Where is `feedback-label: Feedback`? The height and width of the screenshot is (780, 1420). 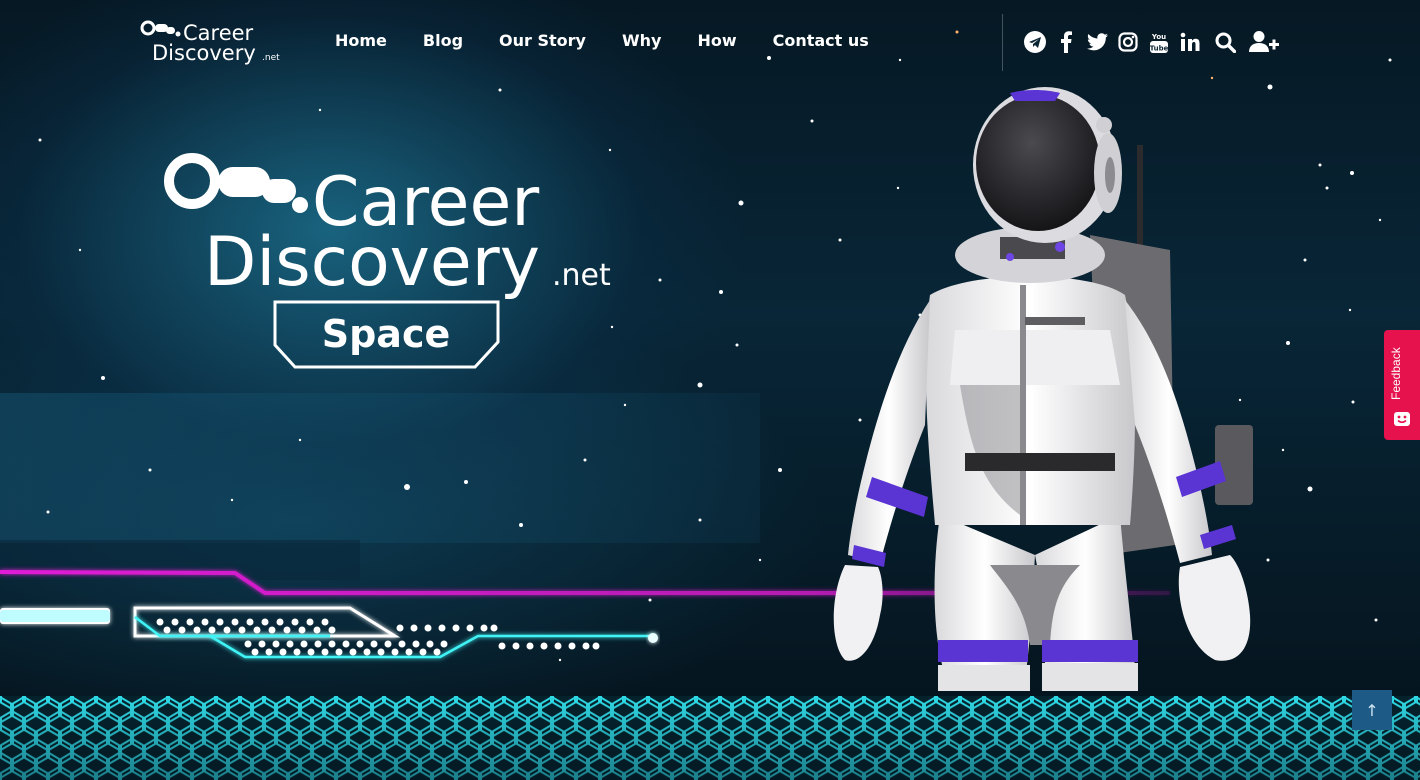
feedback-label: Feedback is located at coordinates (1396, 373).